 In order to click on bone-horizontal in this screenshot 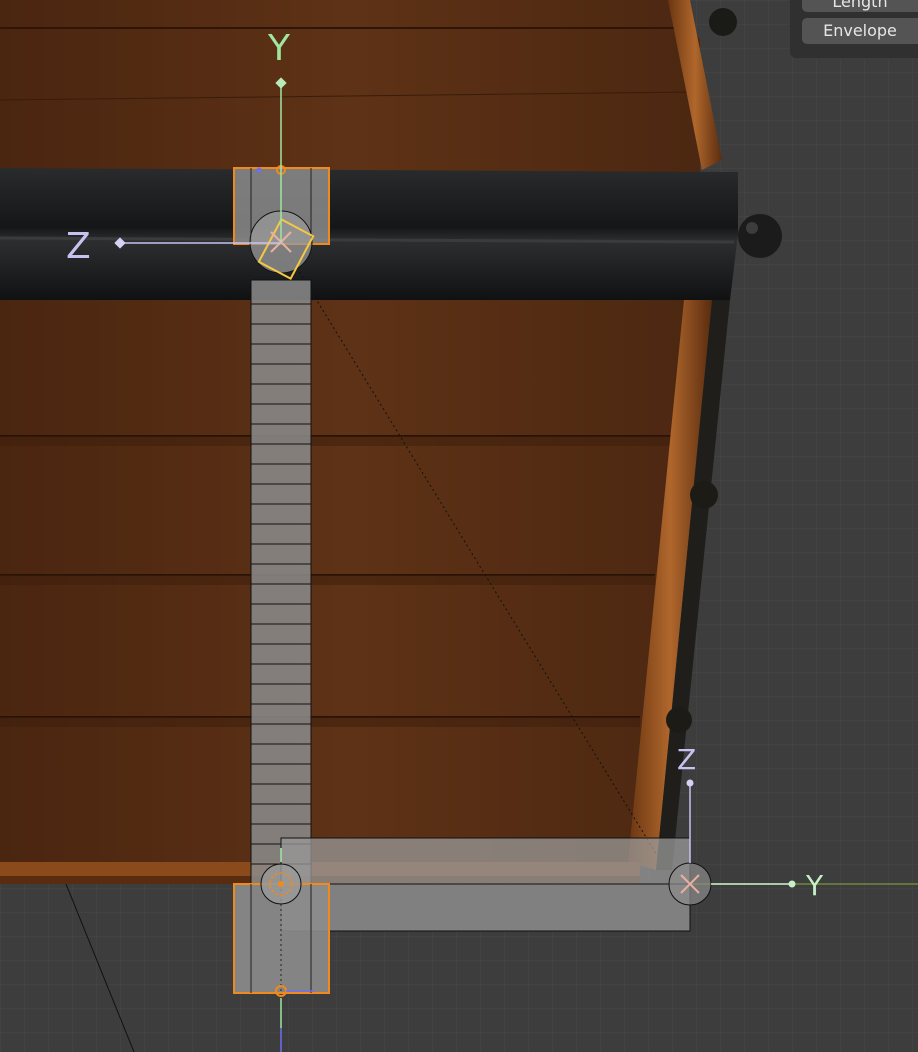, I will do `click(485, 884)`.